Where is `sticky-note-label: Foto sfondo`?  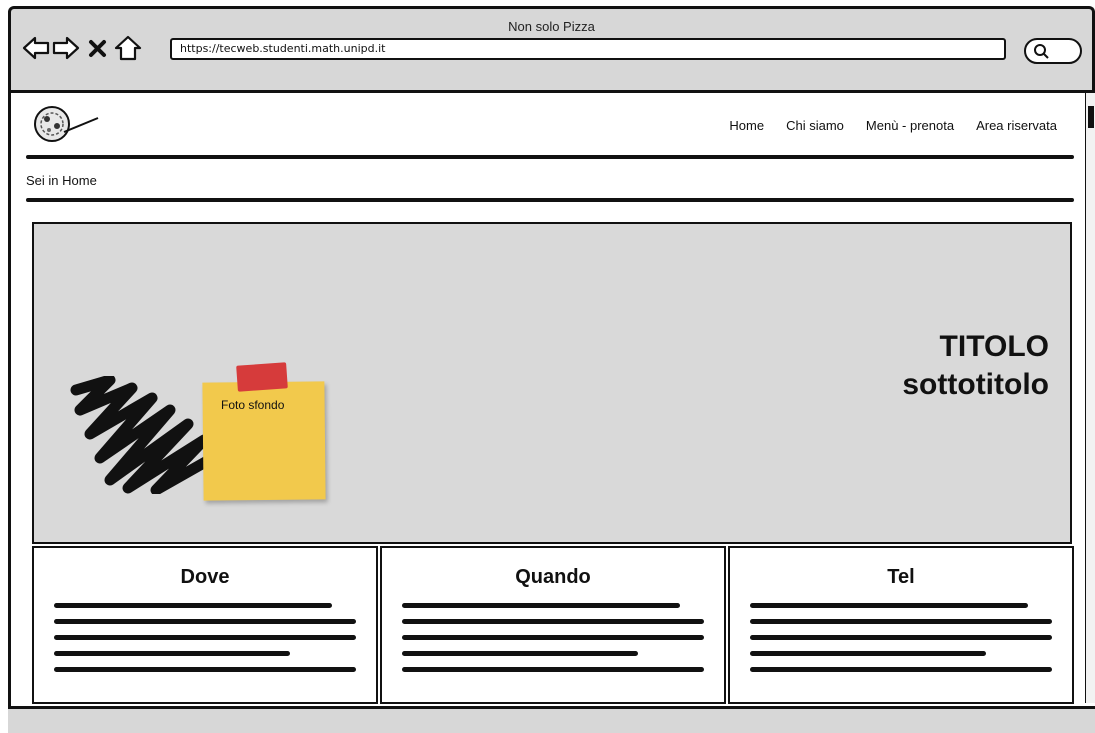 sticky-note-label: Foto sfondo is located at coordinates (253, 405).